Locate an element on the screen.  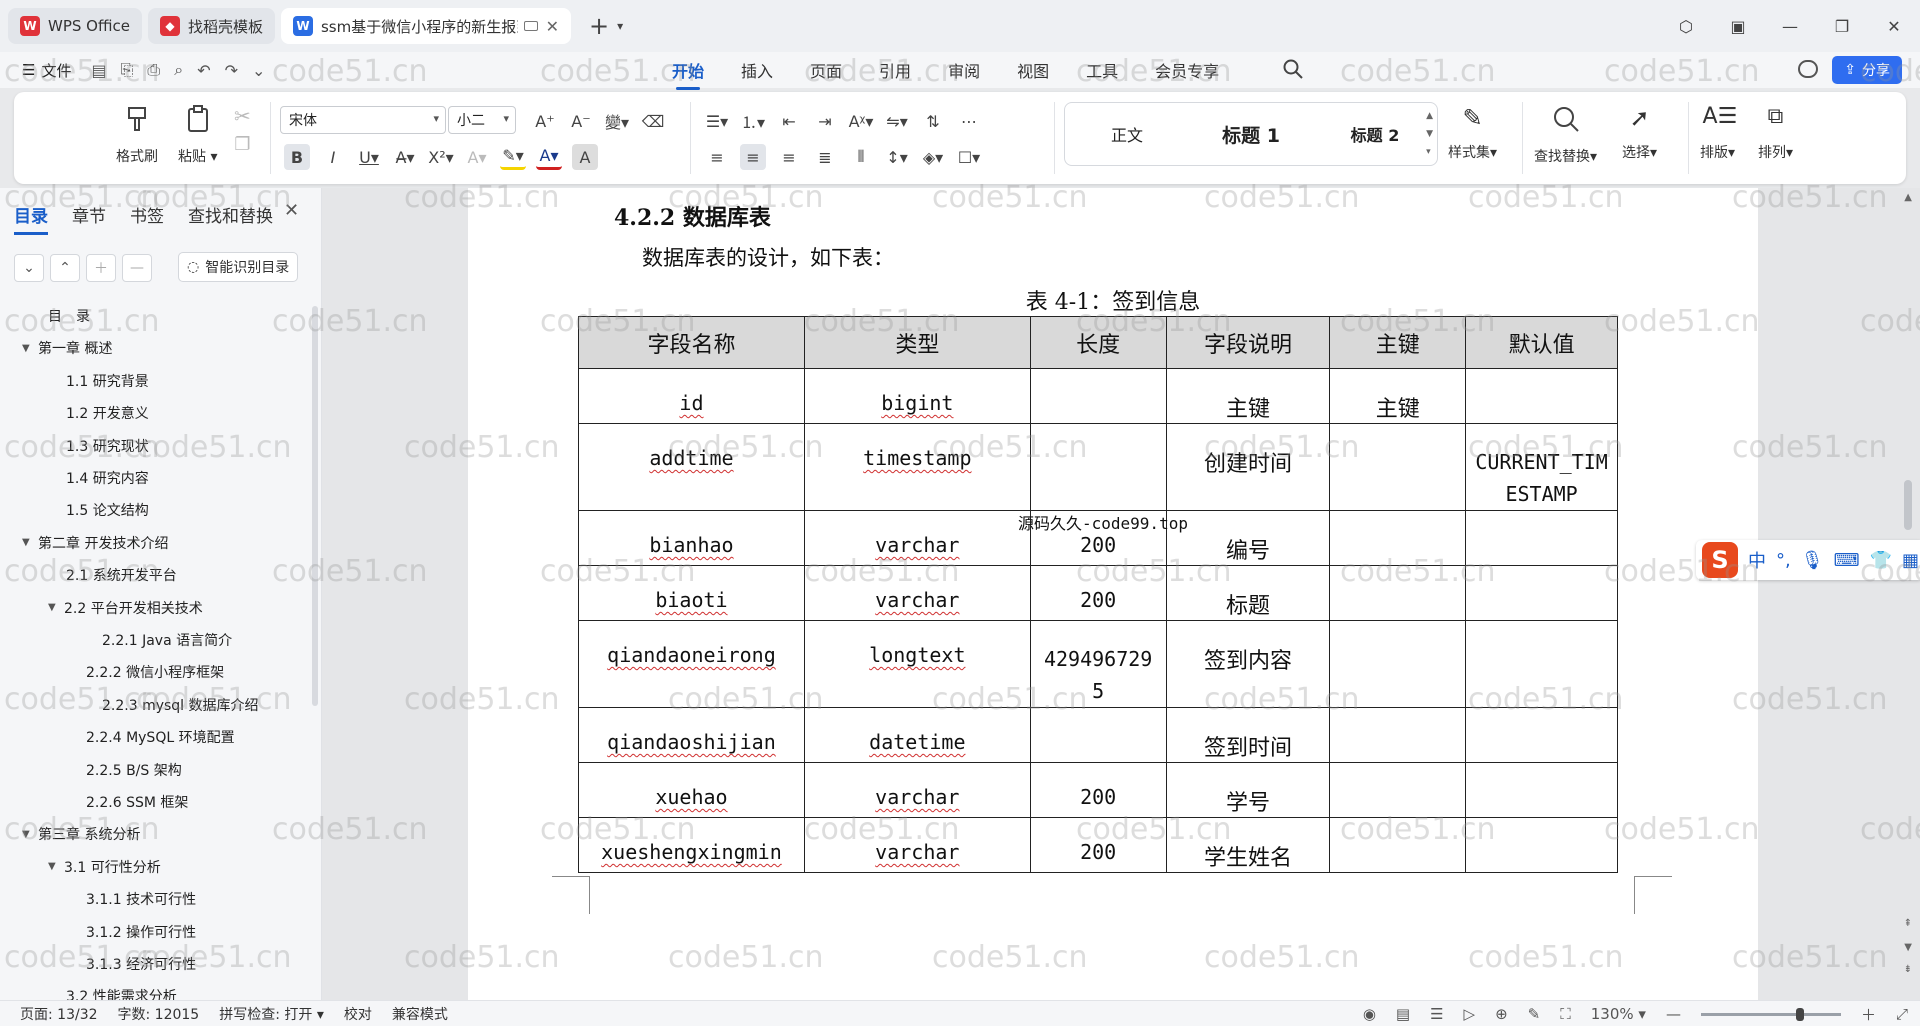
layout-button: A☰ 排版▾ is located at coordinates (1718, 133).